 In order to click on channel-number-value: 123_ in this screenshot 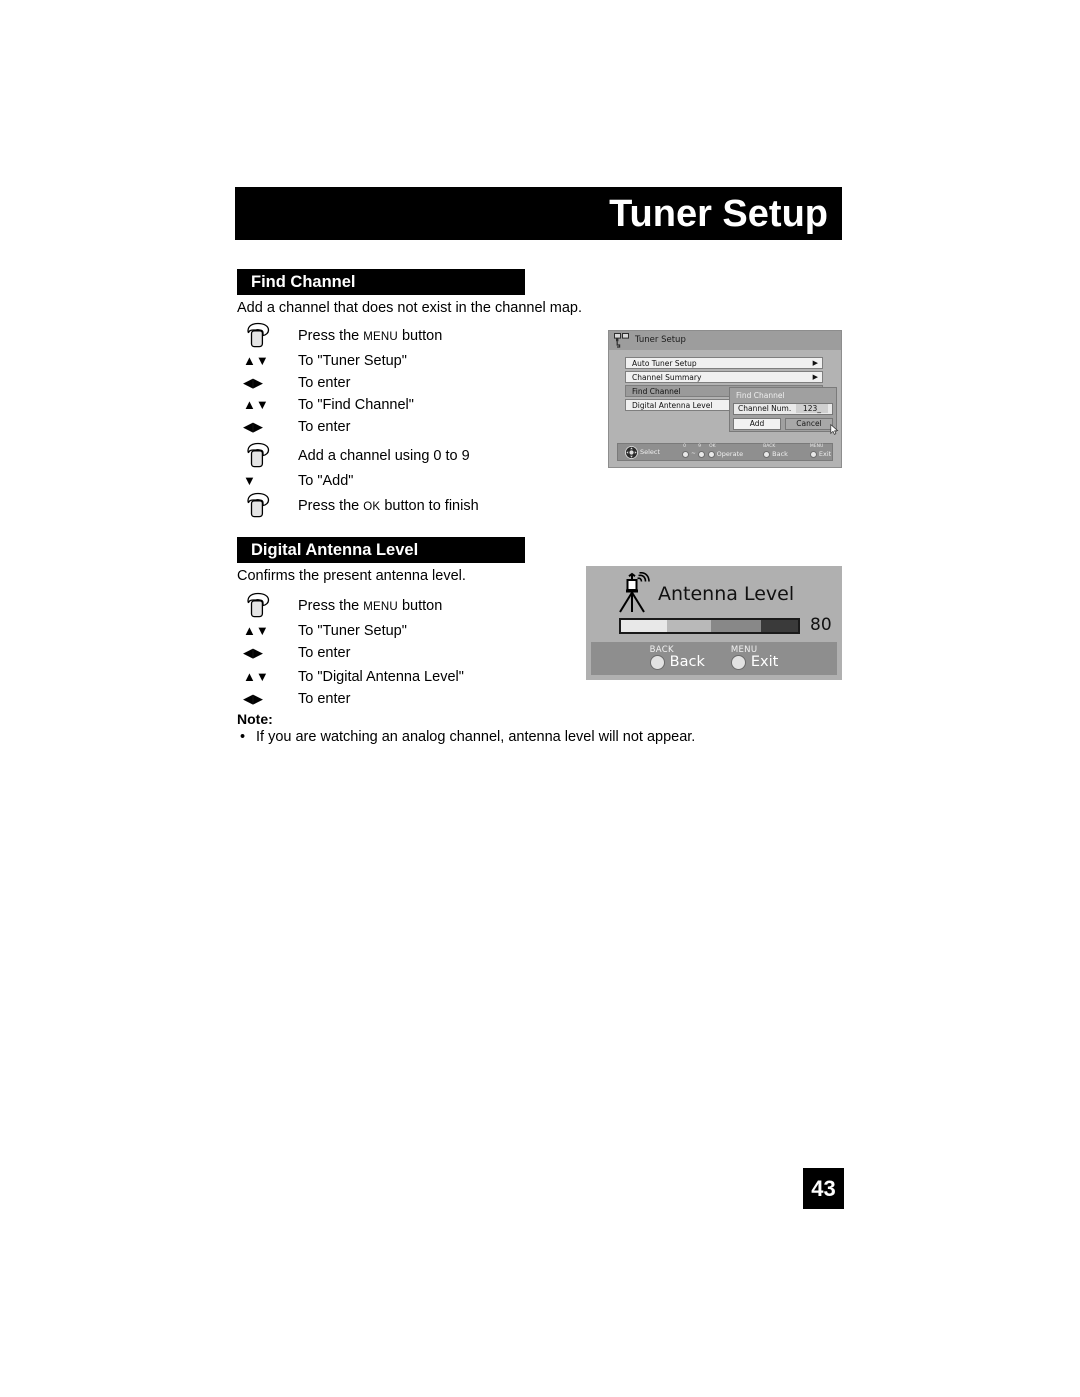, I will do `click(811, 408)`.